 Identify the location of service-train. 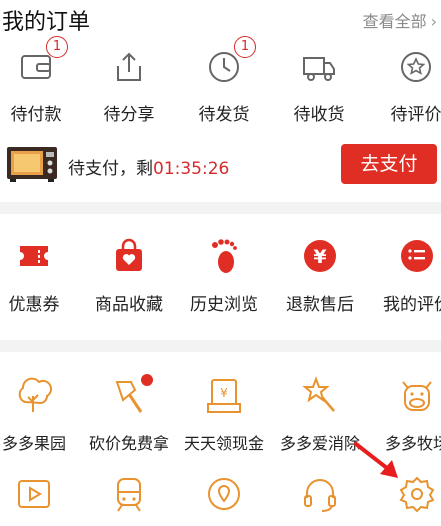
(129, 496).